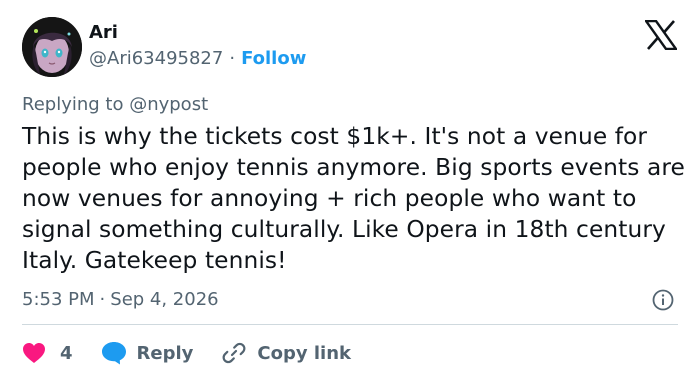  What do you see at coordinates (304, 353) in the screenshot?
I see `copy-link-label: Copy link` at bounding box center [304, 353].